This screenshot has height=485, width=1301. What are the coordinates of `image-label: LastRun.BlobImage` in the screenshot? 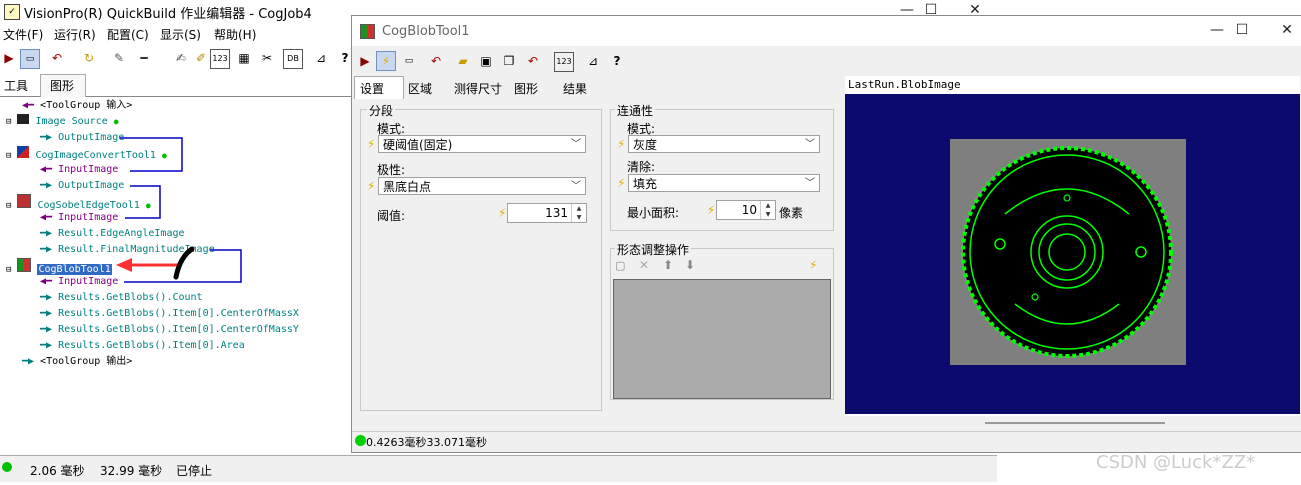 It's located at (904, 84).